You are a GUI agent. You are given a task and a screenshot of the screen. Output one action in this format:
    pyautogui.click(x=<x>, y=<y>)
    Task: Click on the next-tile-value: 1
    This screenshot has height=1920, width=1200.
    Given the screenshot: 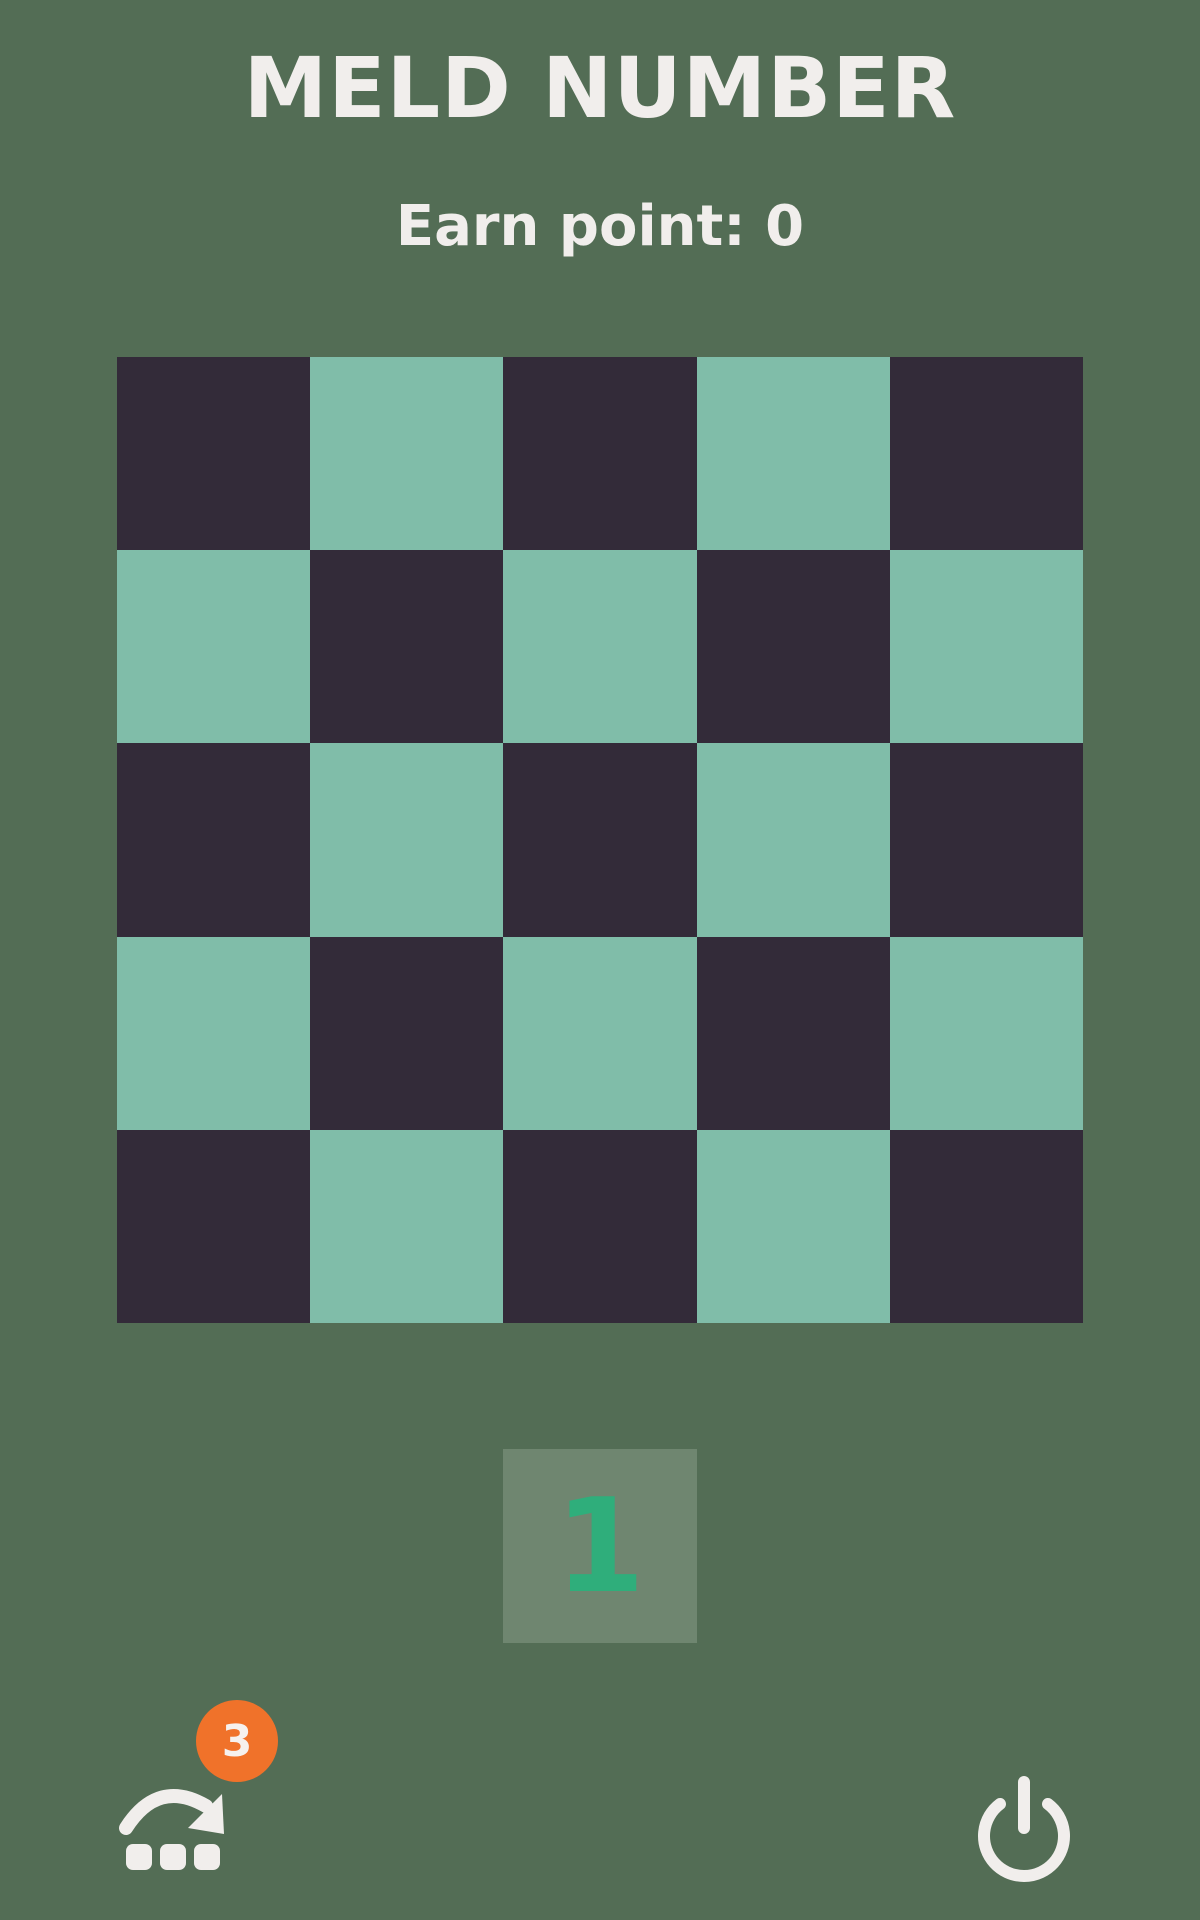 What is the action you would take?
    pyautogui.click(x=600, y=1546)
    